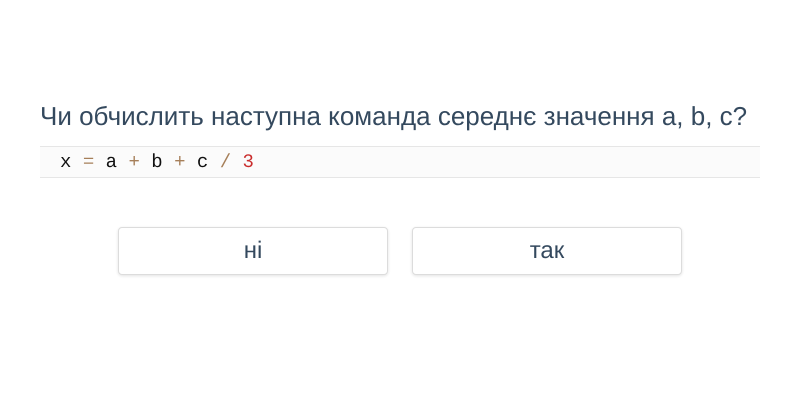 Image resolution: width=800 pixels, height=400 pixels. I want to click on question-text: Чи обчислить наступна команда середнє значення a, b, c?, so click(394, 116).